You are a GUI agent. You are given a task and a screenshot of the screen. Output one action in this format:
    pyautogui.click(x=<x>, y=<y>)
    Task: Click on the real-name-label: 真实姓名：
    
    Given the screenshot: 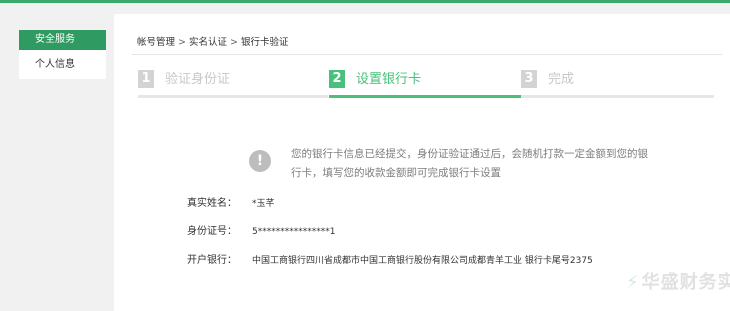 What is the action you would take?
    pyautogui.click(x=212, y=203)
    